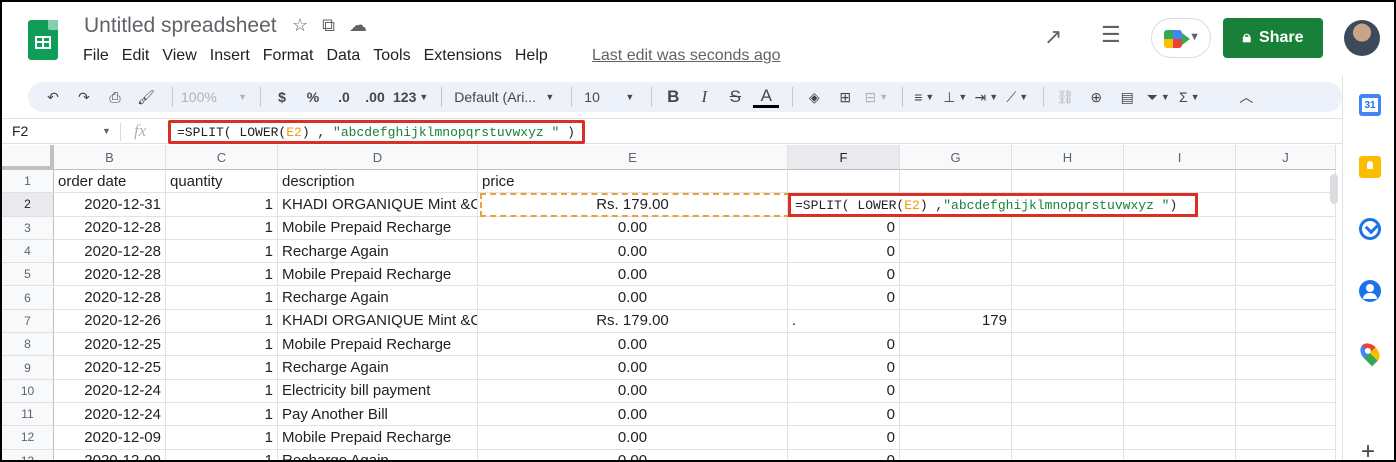  I want to click on trend-icon: ↗, so click(1053, 37).